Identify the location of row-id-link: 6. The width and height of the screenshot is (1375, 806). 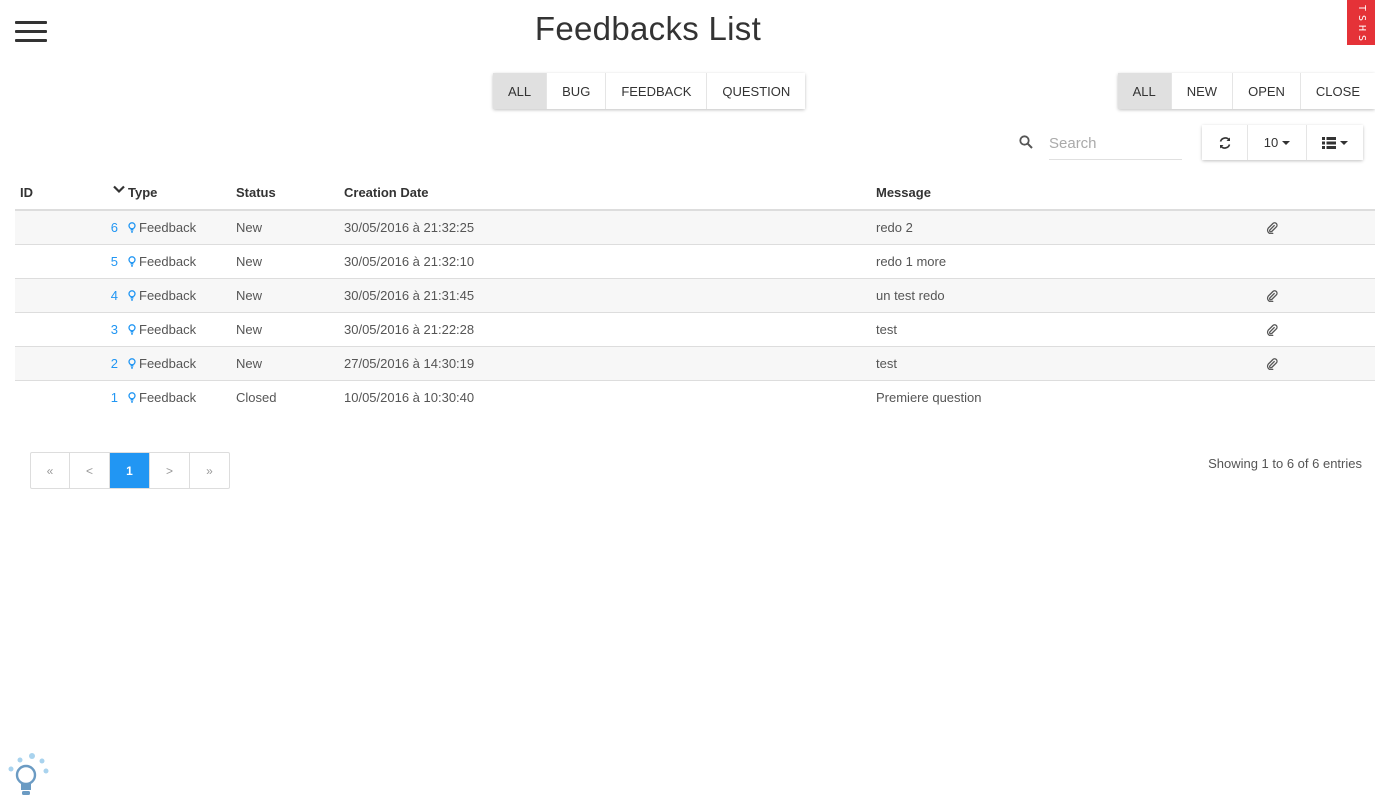
(114, 227).